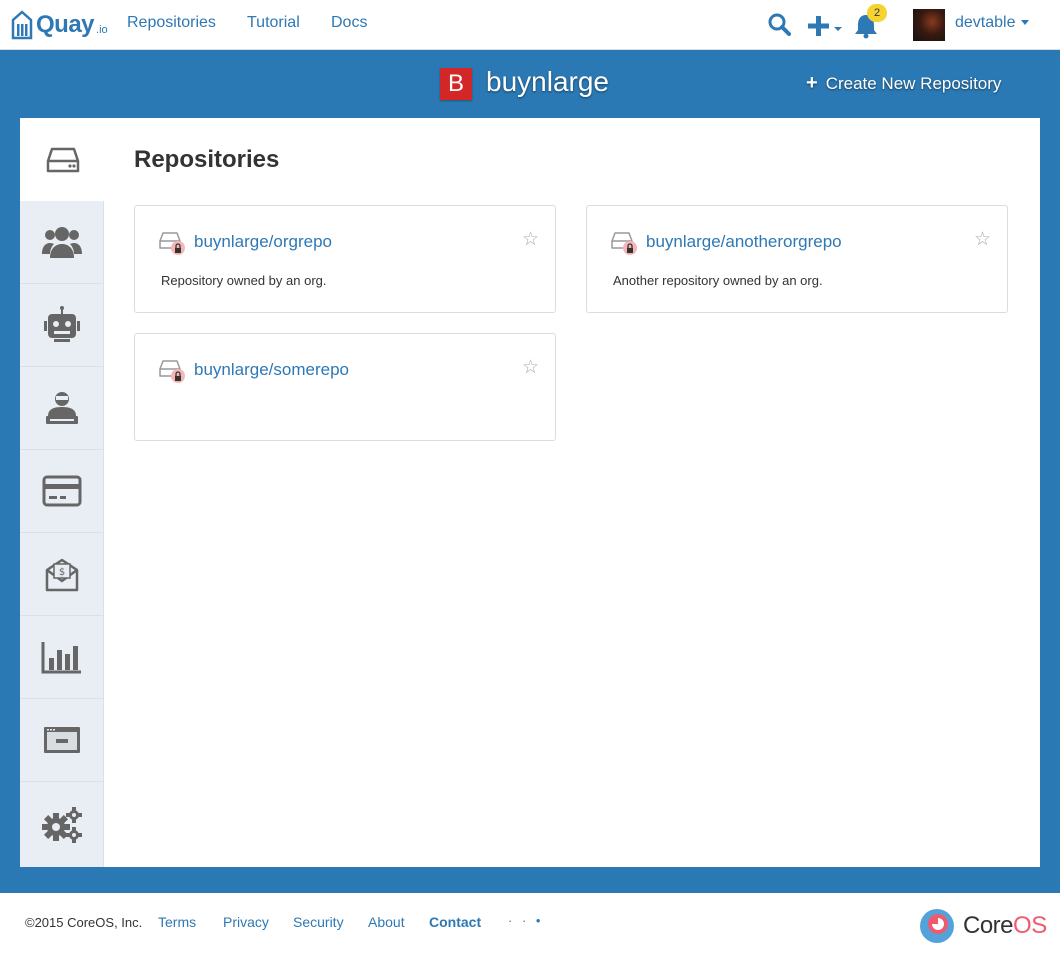 Image resolution: width=1060 pixels, height=957 pixels. What do you see at coordinates (345, 387) in the screenshot?
I see `repo-card: buynlarge/somerepo ☆` at bounding box center [345, 387].